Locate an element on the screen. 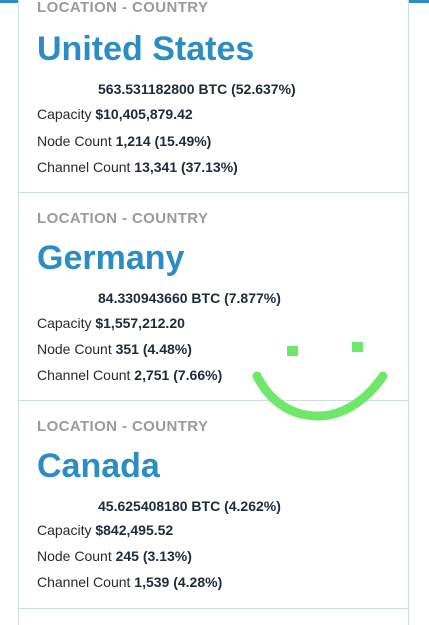 The image size is (429, 625). country-name: United States is located at coordinates (145, 49).